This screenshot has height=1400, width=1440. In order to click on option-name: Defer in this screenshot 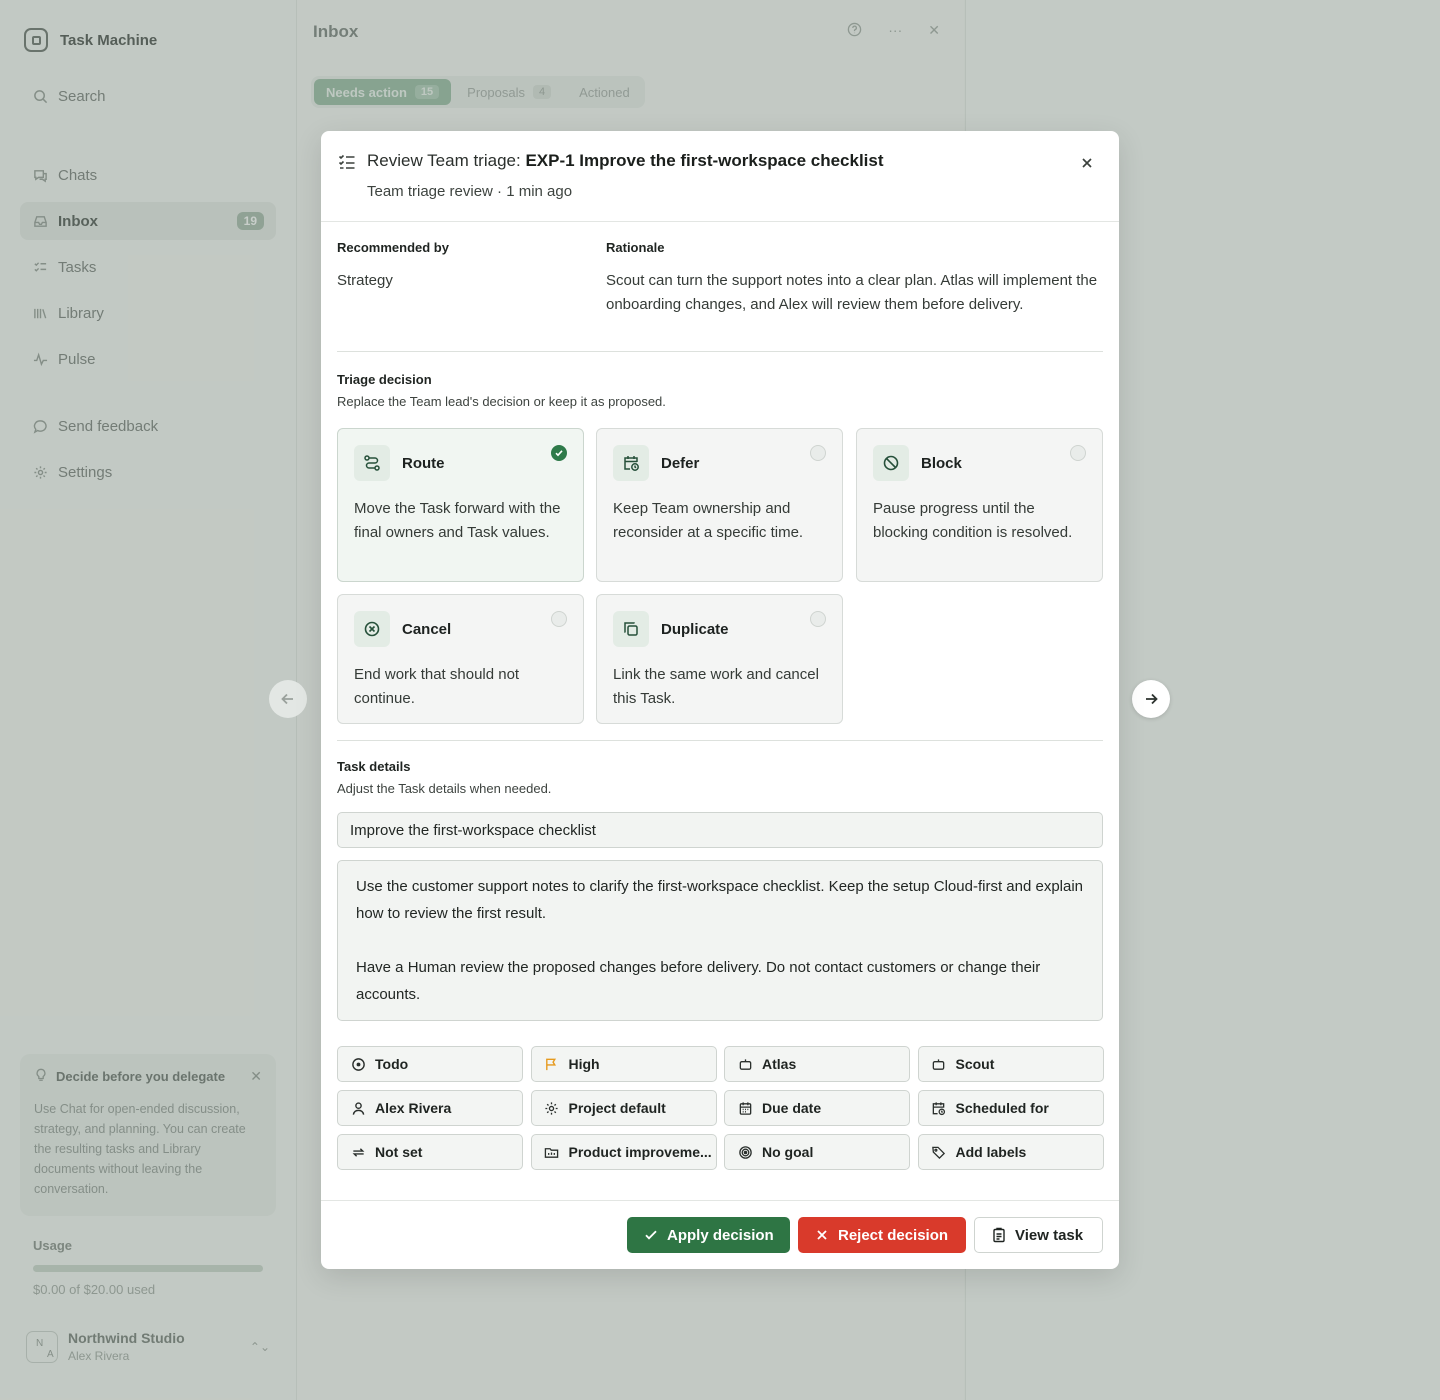, I will do `click(680, 463)`.